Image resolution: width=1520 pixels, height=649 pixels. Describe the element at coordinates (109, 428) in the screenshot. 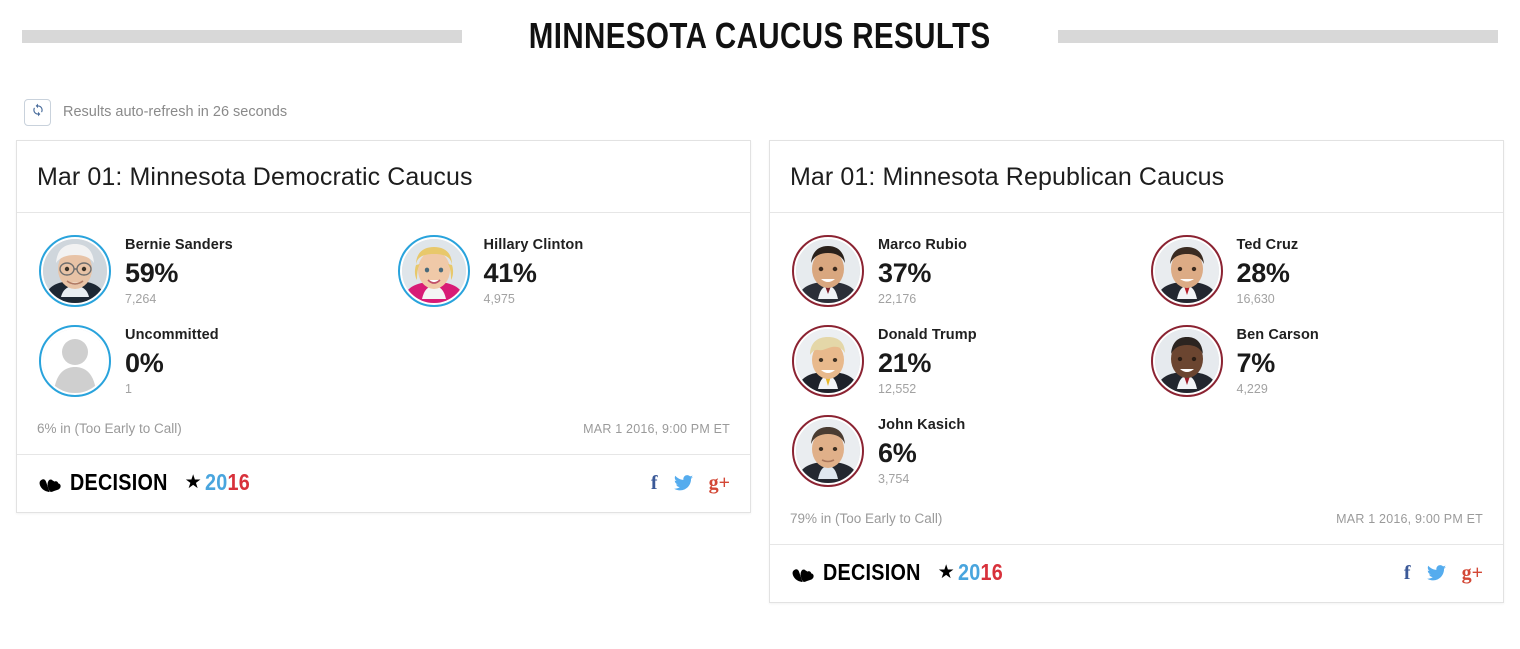

I see `reporting-status: 6% in (Too Early to Call)` at that location.